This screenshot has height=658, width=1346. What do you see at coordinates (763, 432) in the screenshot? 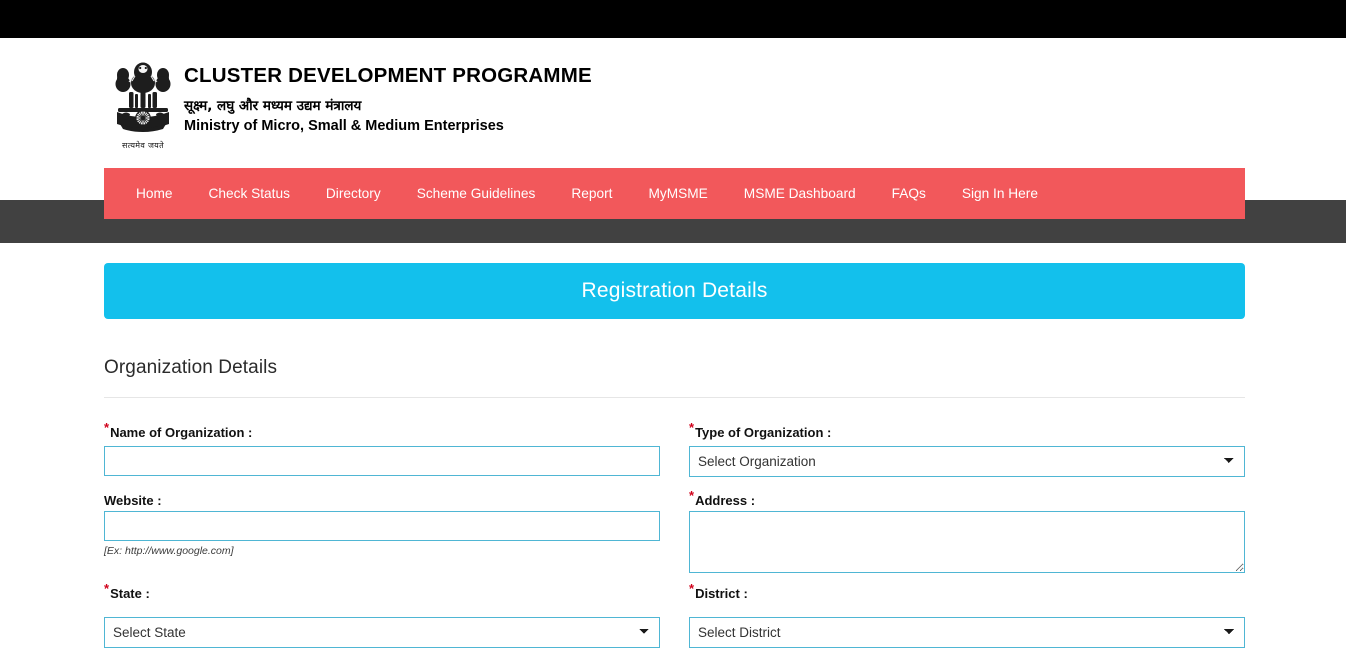
I see `label-type-of-organization-text: Type of Organization :` at bounding box center [763, 432].